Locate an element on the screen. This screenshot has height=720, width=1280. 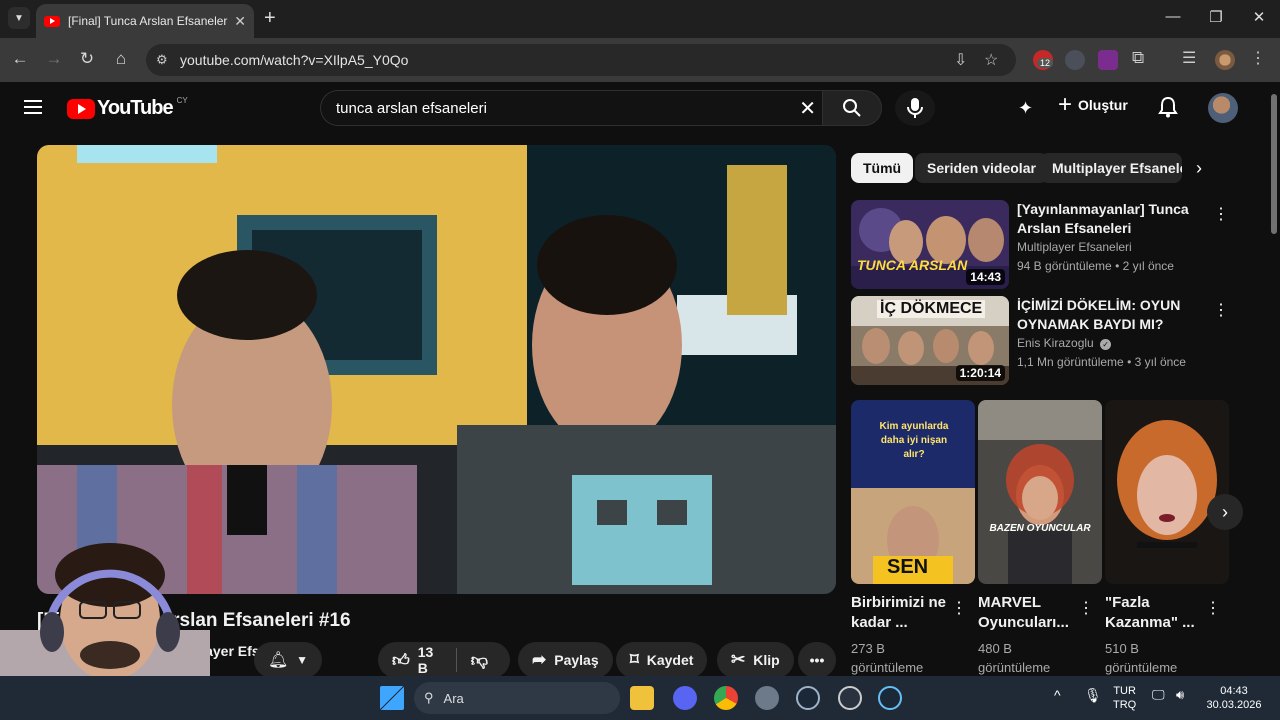
short-thumbnail: Kim ayunlarda daha iyi nişan alır? SEN is located at coordinates (913, 492).